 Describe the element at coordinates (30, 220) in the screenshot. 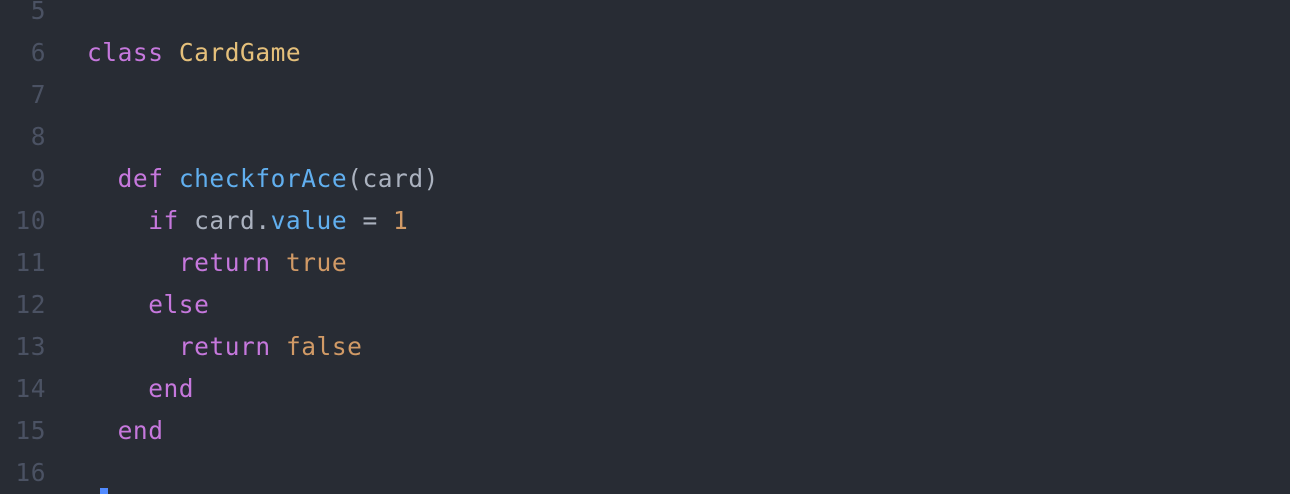

I see `line-number: 10` at that location.